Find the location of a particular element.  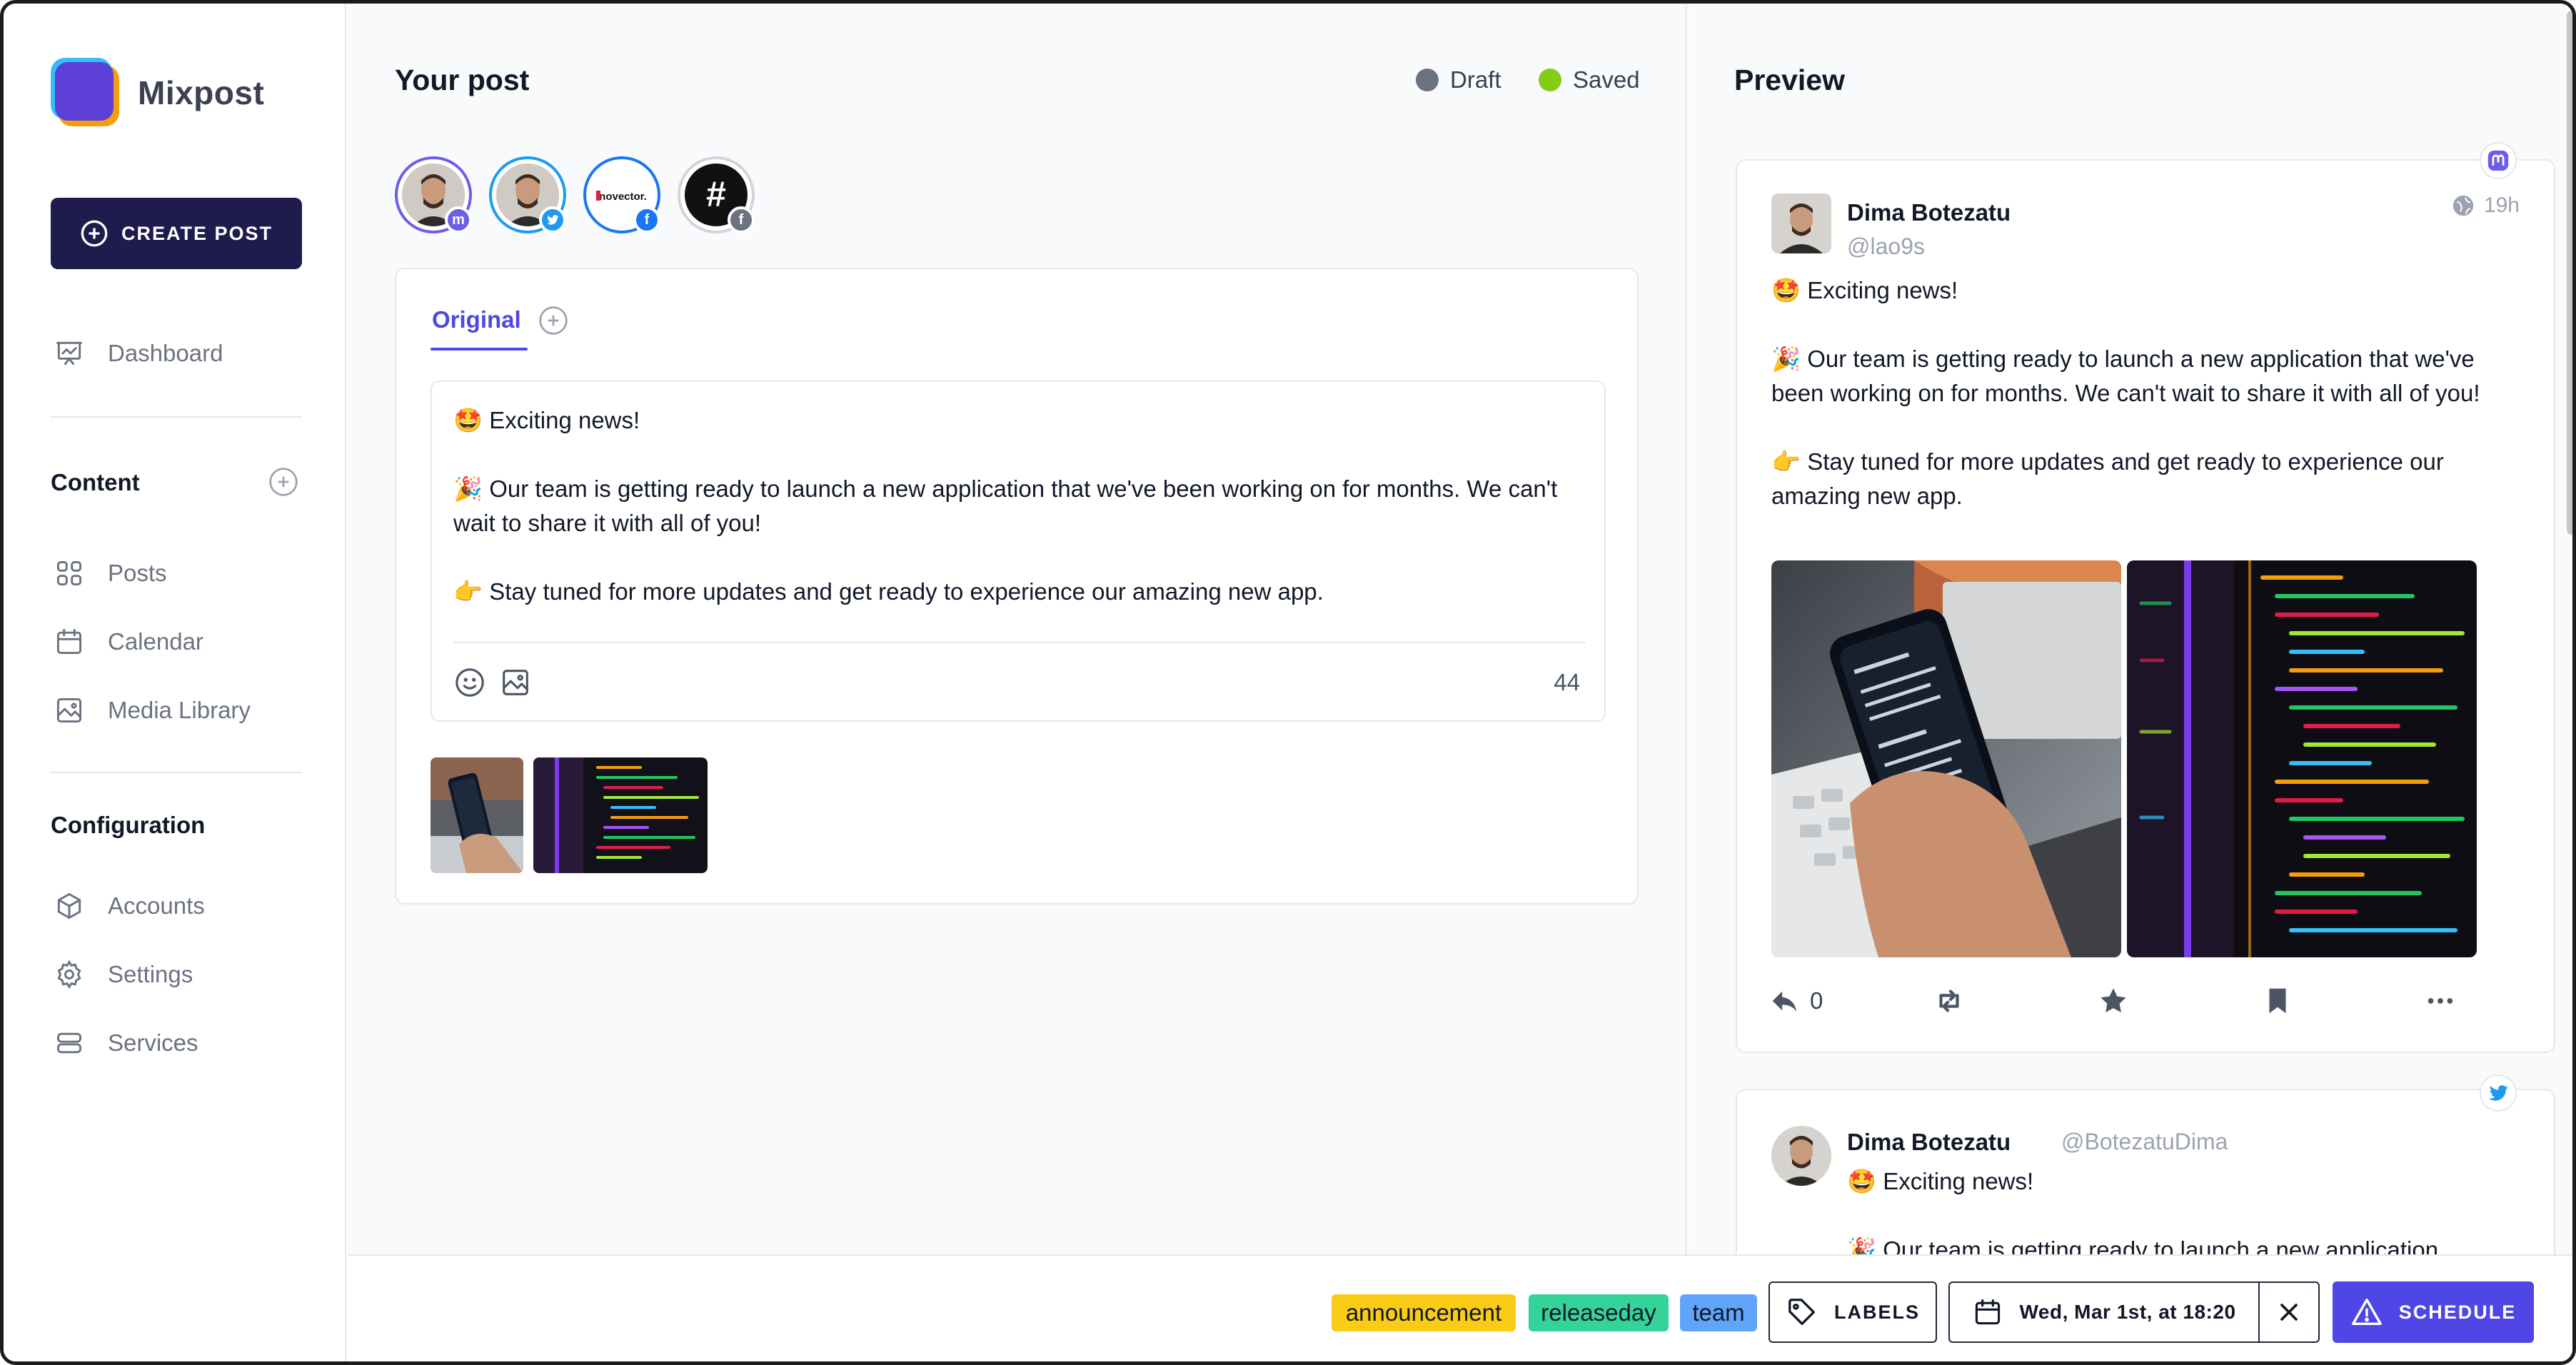

globe-icon is located at coordinates (2463, 205).